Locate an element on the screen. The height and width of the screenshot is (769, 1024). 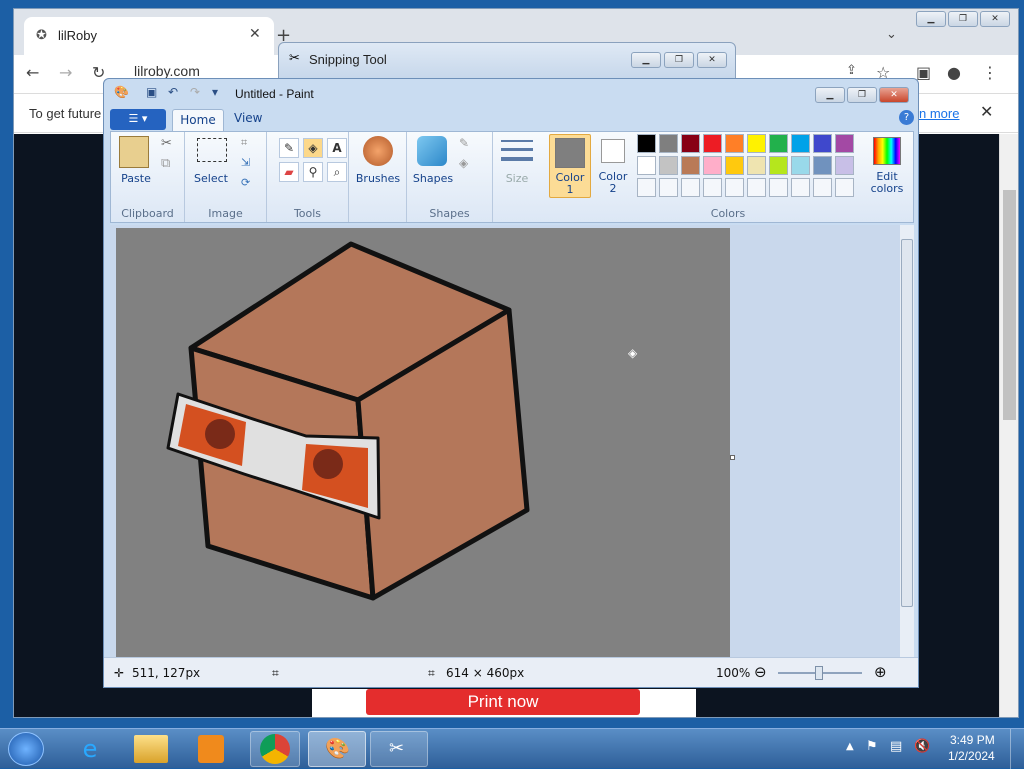
resize-icon: ⇲ is located at coordinates (245, 162).